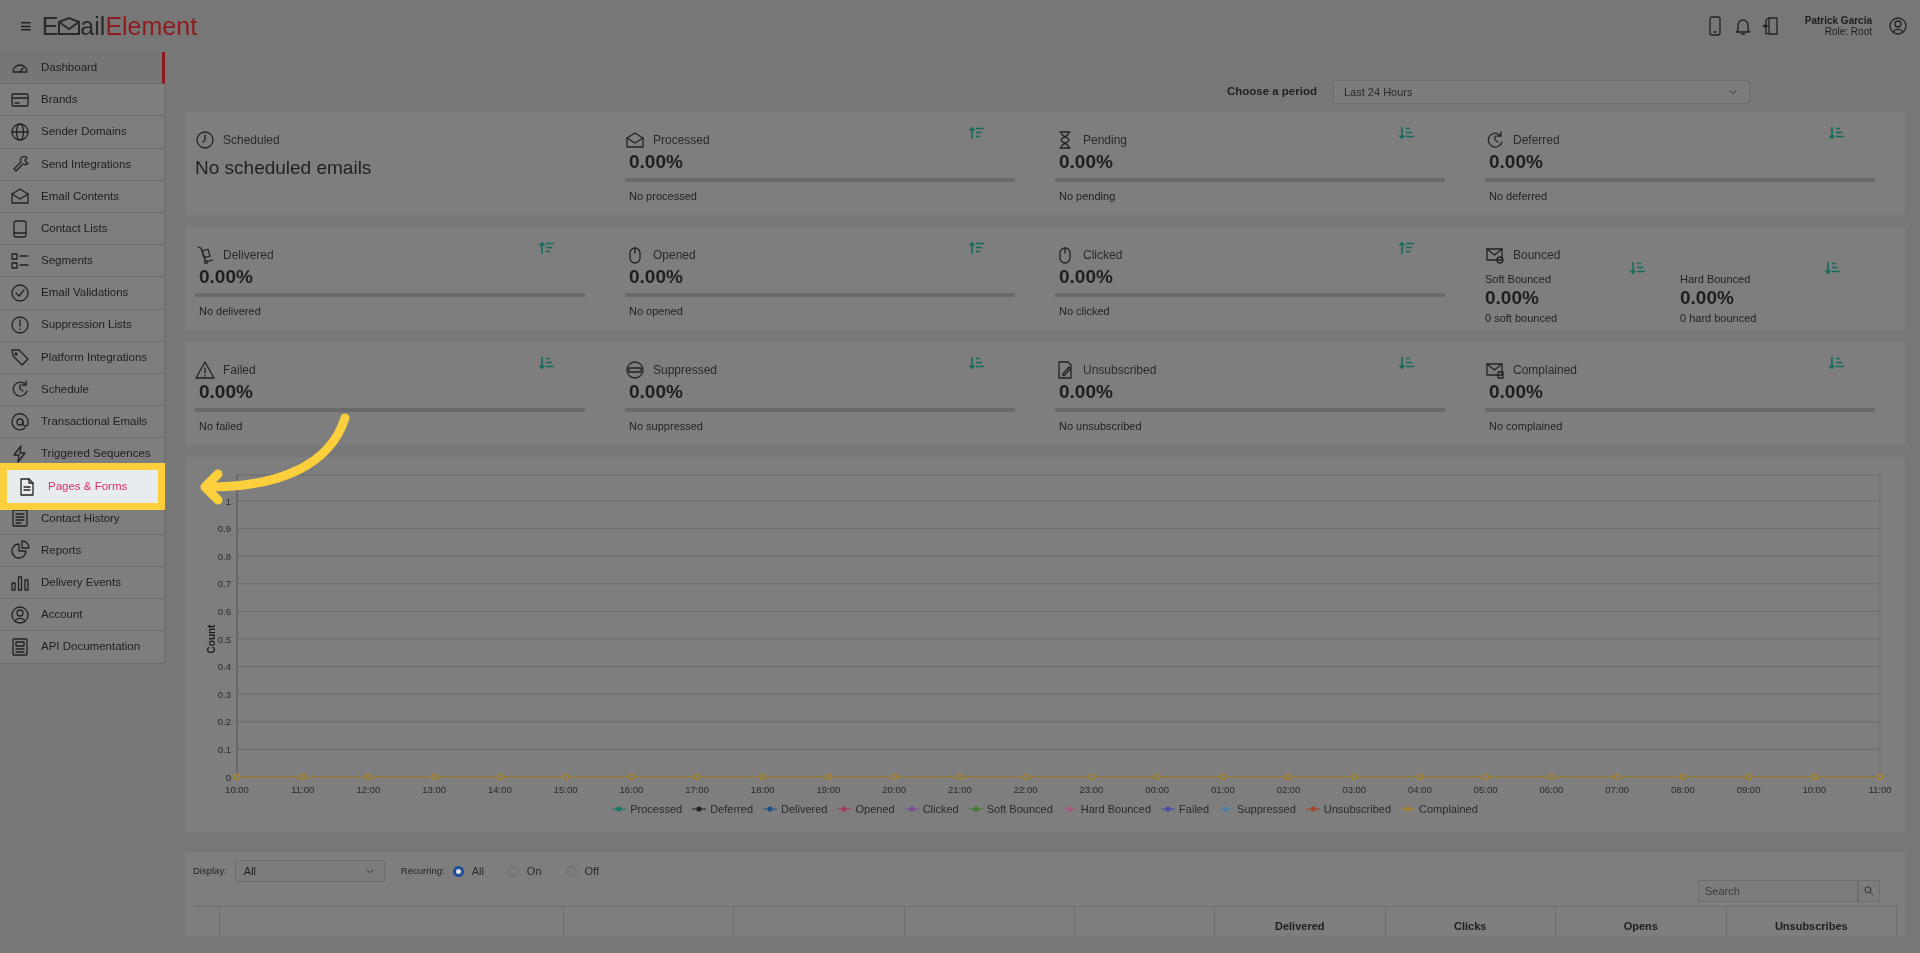 The height and width of the screenshot is (953, 1920). Describe the element at coordinates (1519, 279) in the screenshot. I see `stat-label: Soft Bounced` at that location.